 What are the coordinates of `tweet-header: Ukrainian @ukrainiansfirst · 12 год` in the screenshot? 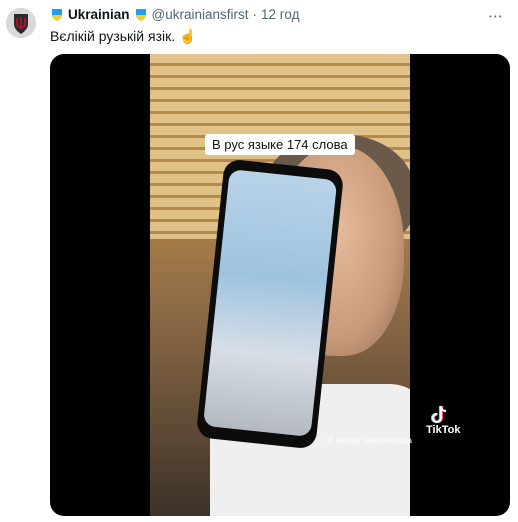 It's located at (274, 14).